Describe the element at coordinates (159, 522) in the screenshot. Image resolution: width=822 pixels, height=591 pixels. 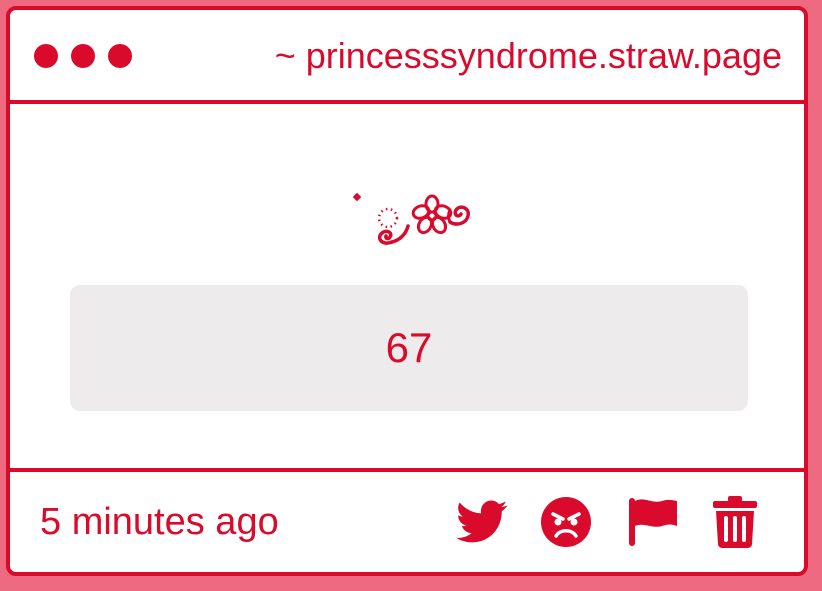
I see `timestamp: 5 minutes ago` at that location.